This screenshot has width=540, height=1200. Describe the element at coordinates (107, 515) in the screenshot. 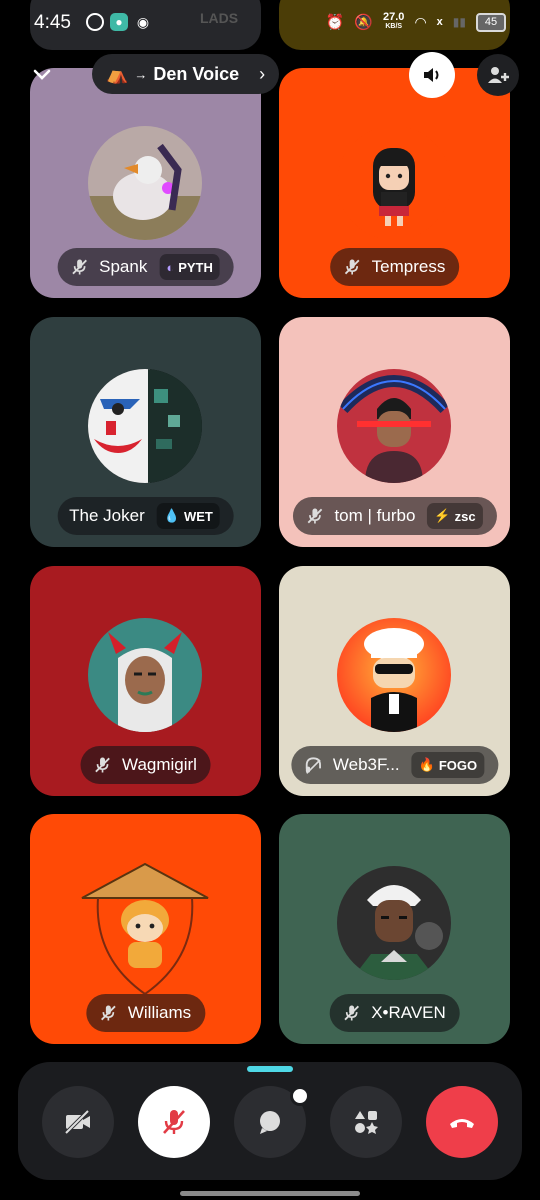

I see `participant-name: The Joker` at that location.